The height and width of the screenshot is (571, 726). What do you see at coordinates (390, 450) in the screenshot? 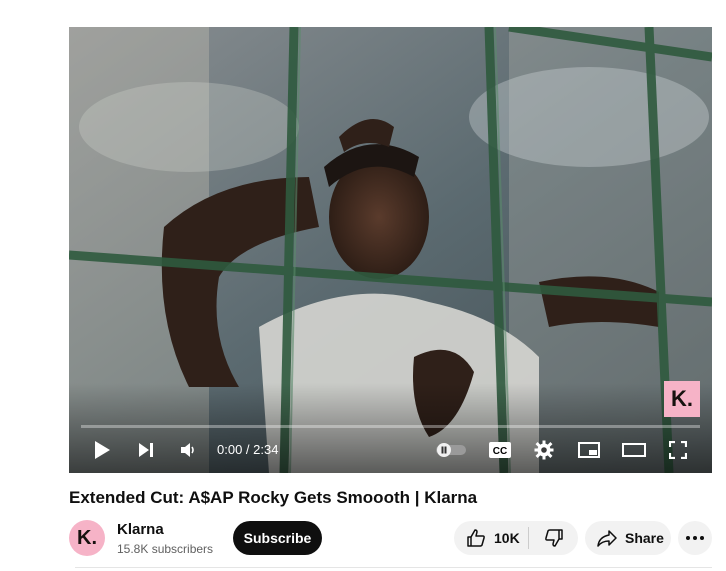
I see `player-controls: 0:00 / 2:34 CC` at bounding box center [390, 450].